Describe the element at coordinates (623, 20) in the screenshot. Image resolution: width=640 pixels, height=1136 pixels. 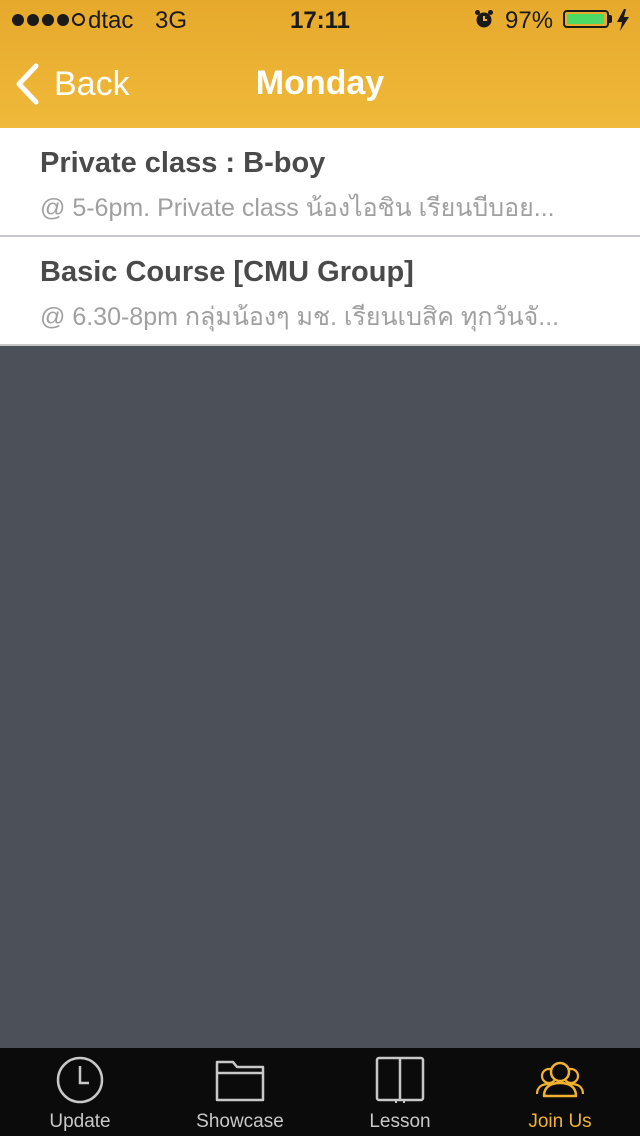
I see `charging-bolt-icon` at that location.